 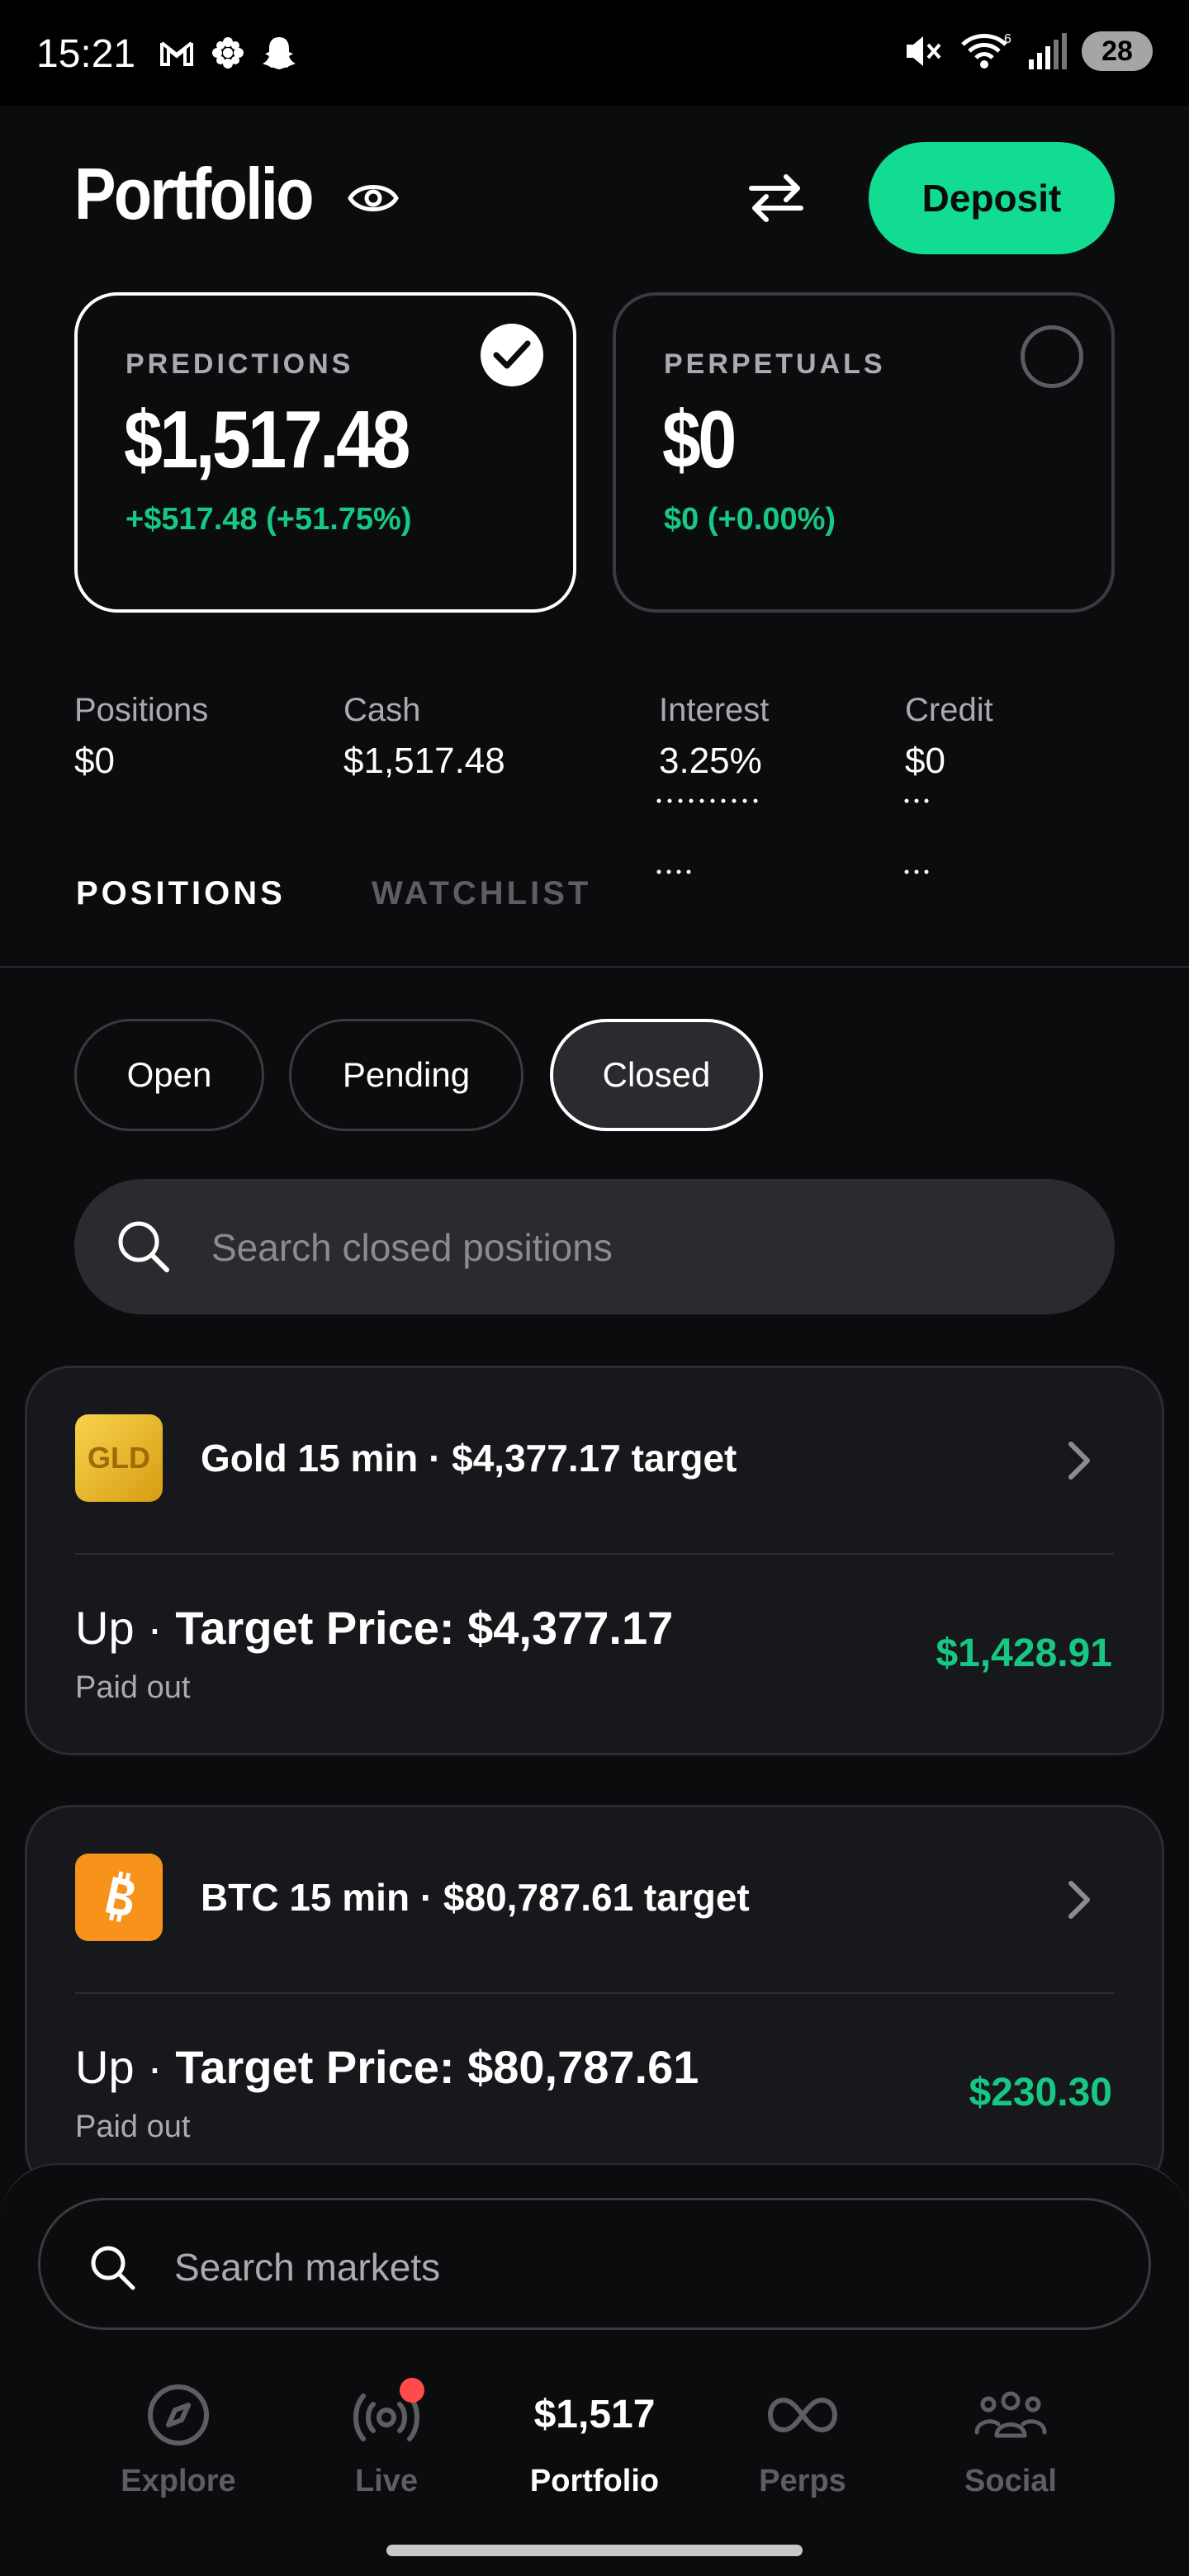 What do you see at coordinates (594, 2550) in the screenshot?
I see `home-indicator` at bounding box center [594, 2550].